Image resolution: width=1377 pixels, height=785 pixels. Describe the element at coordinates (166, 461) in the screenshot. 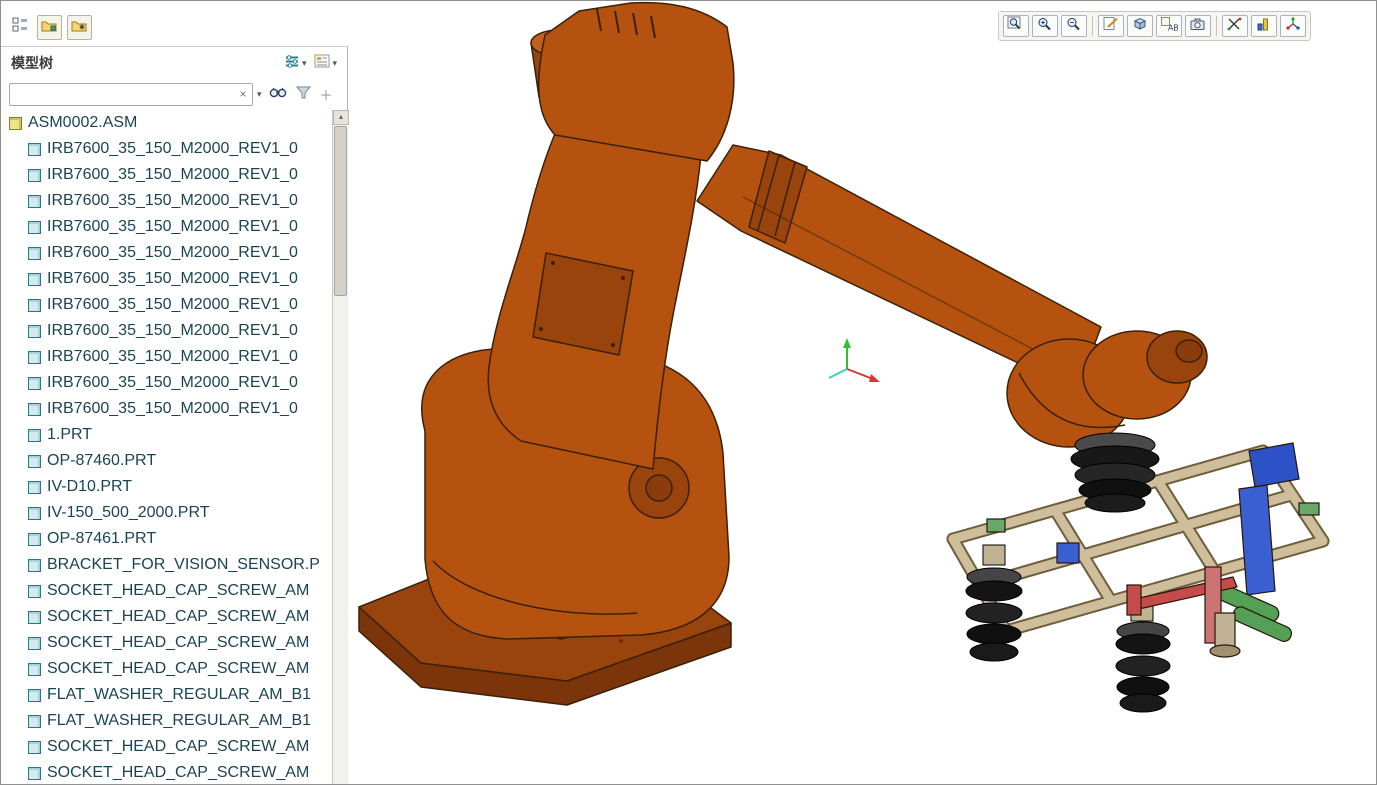

I see `tree-item: OP-87460.PRT` at that location.